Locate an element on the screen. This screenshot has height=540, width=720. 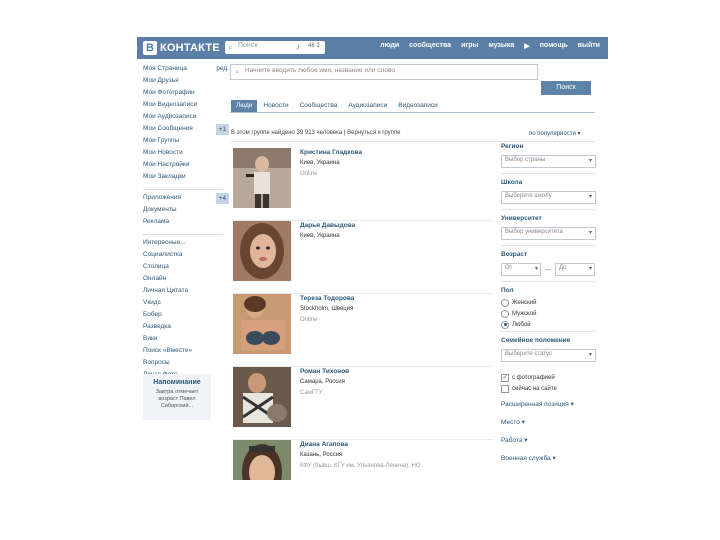
sidebar-item-мои-группы: Мои Группы is located at coordinates (183, 143).